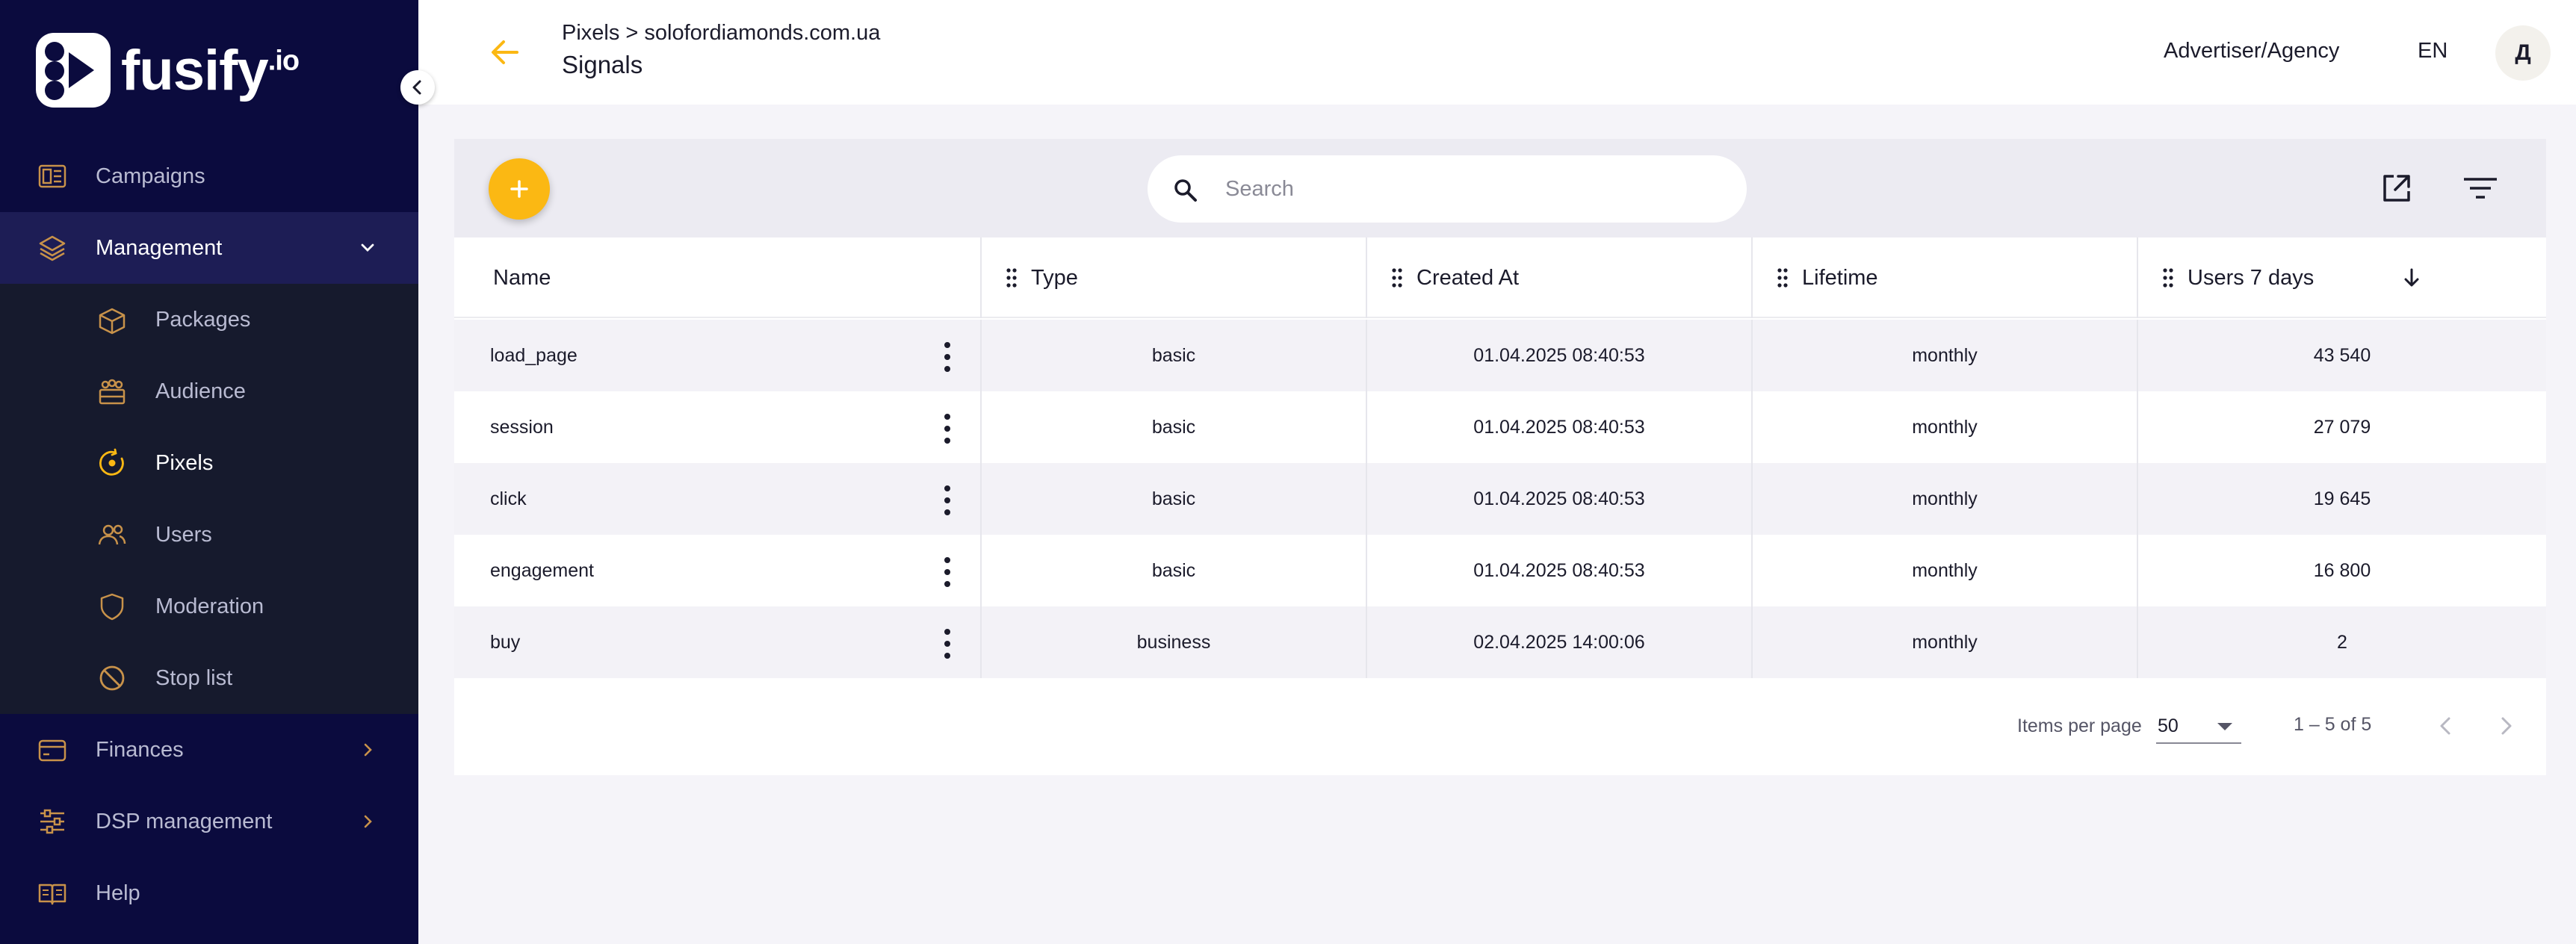 Image resolution: width=2576 pixels, height=944 pixels. I want to click on avatar: Д, so click(2523, 53).